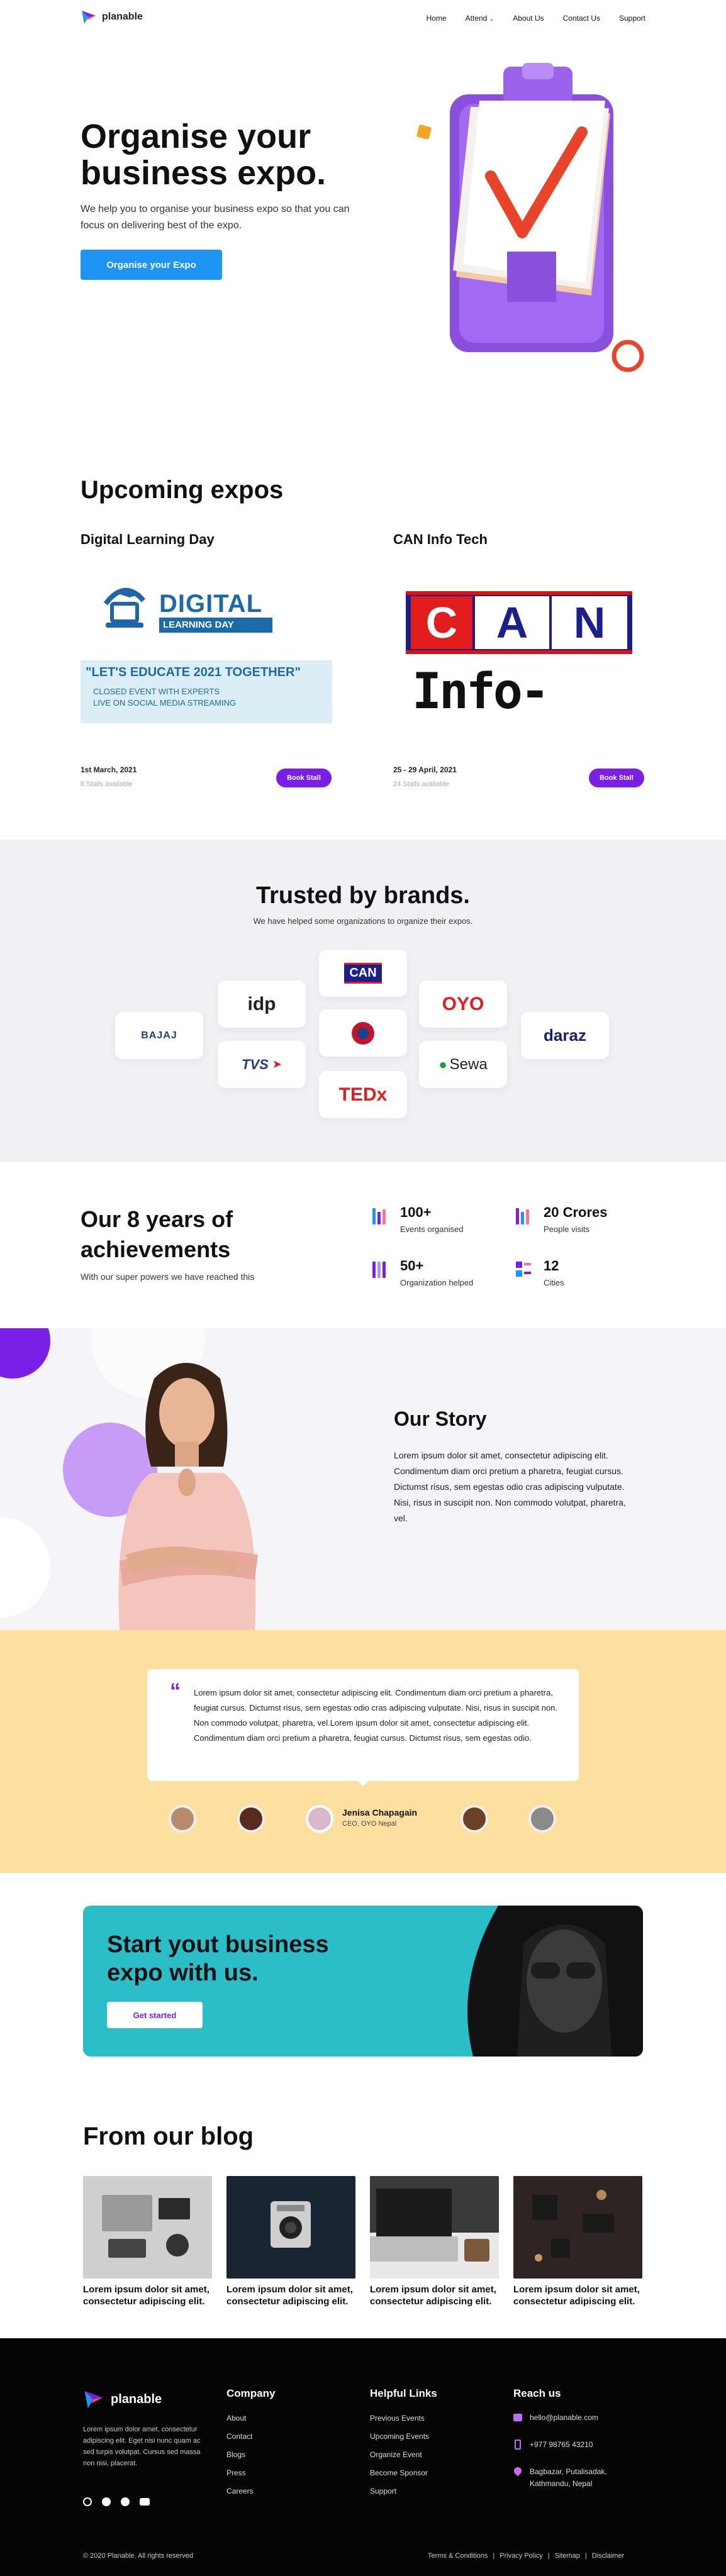 This screenshot has width=726, height=2576. Describe the element at coordinates (399, 2436) in the screenshot. I see `footer-link-upcoming-events: Upcoming Events` at that location.